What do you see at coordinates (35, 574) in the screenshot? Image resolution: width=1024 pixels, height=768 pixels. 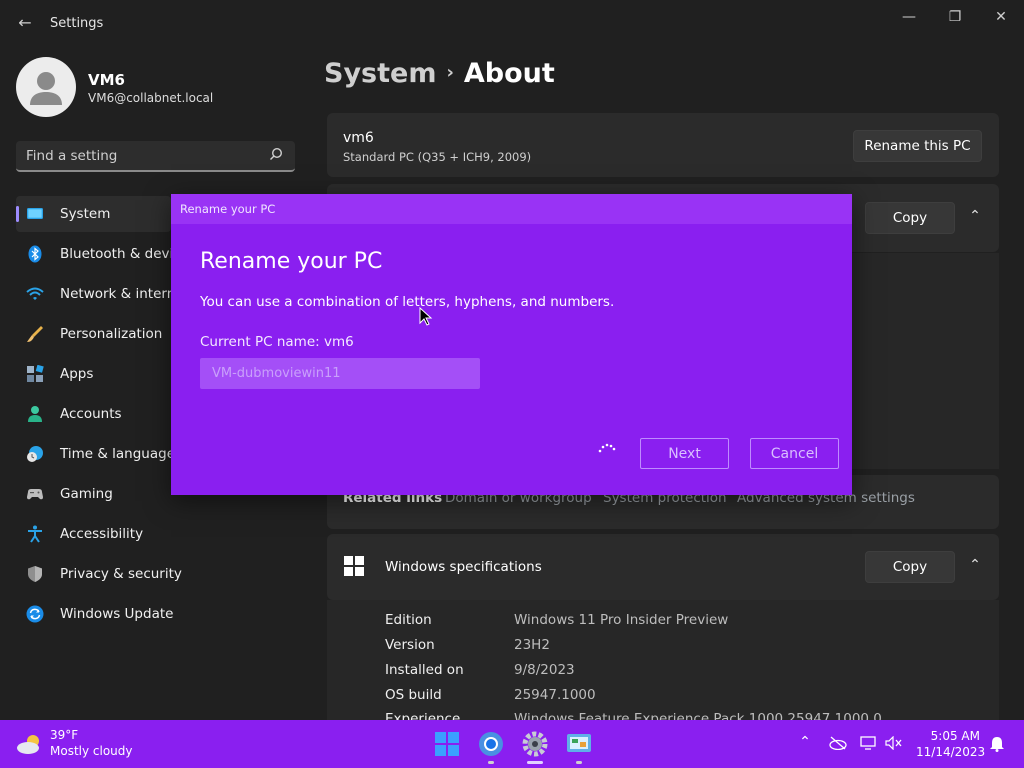 I see `shield-icon` at bounding box center [35, 574].